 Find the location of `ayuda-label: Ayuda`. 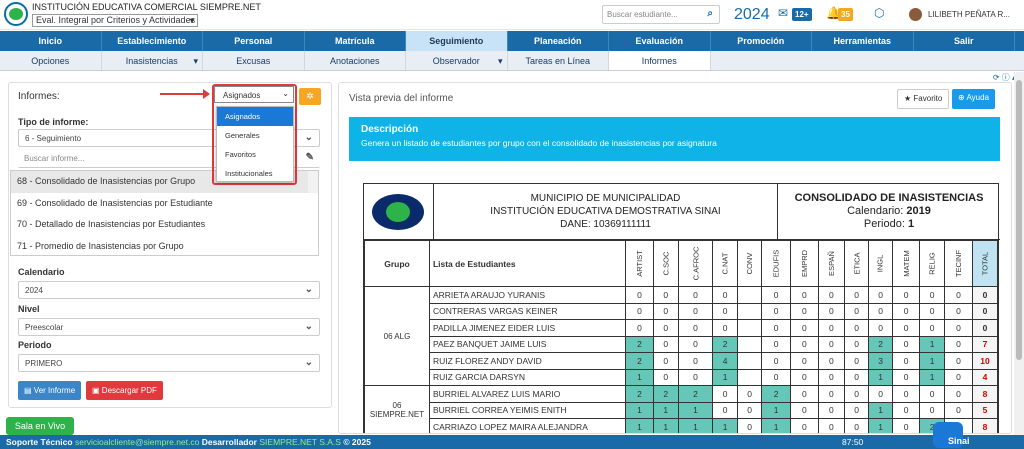

ayuda-label: Ayuda is located at coordinates (978, 97).